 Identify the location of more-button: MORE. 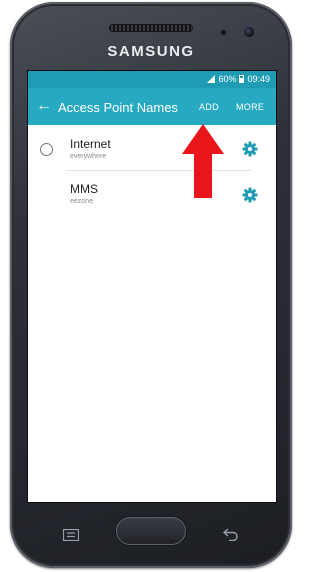
(250, 107).